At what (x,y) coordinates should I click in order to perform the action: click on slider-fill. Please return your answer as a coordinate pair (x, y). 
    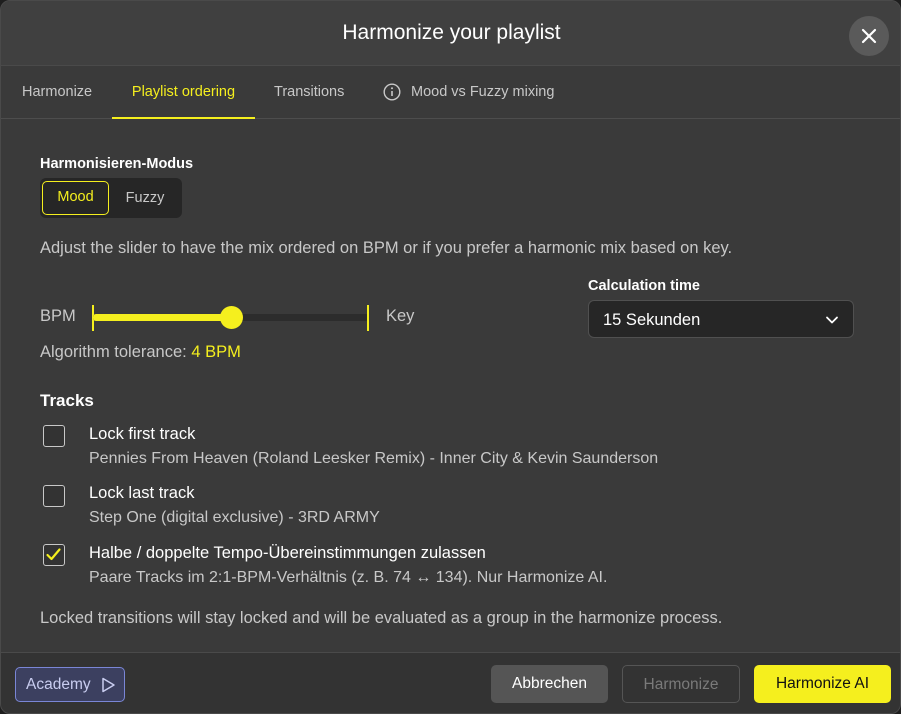
    Looking at the image, I should click on (162, 317).